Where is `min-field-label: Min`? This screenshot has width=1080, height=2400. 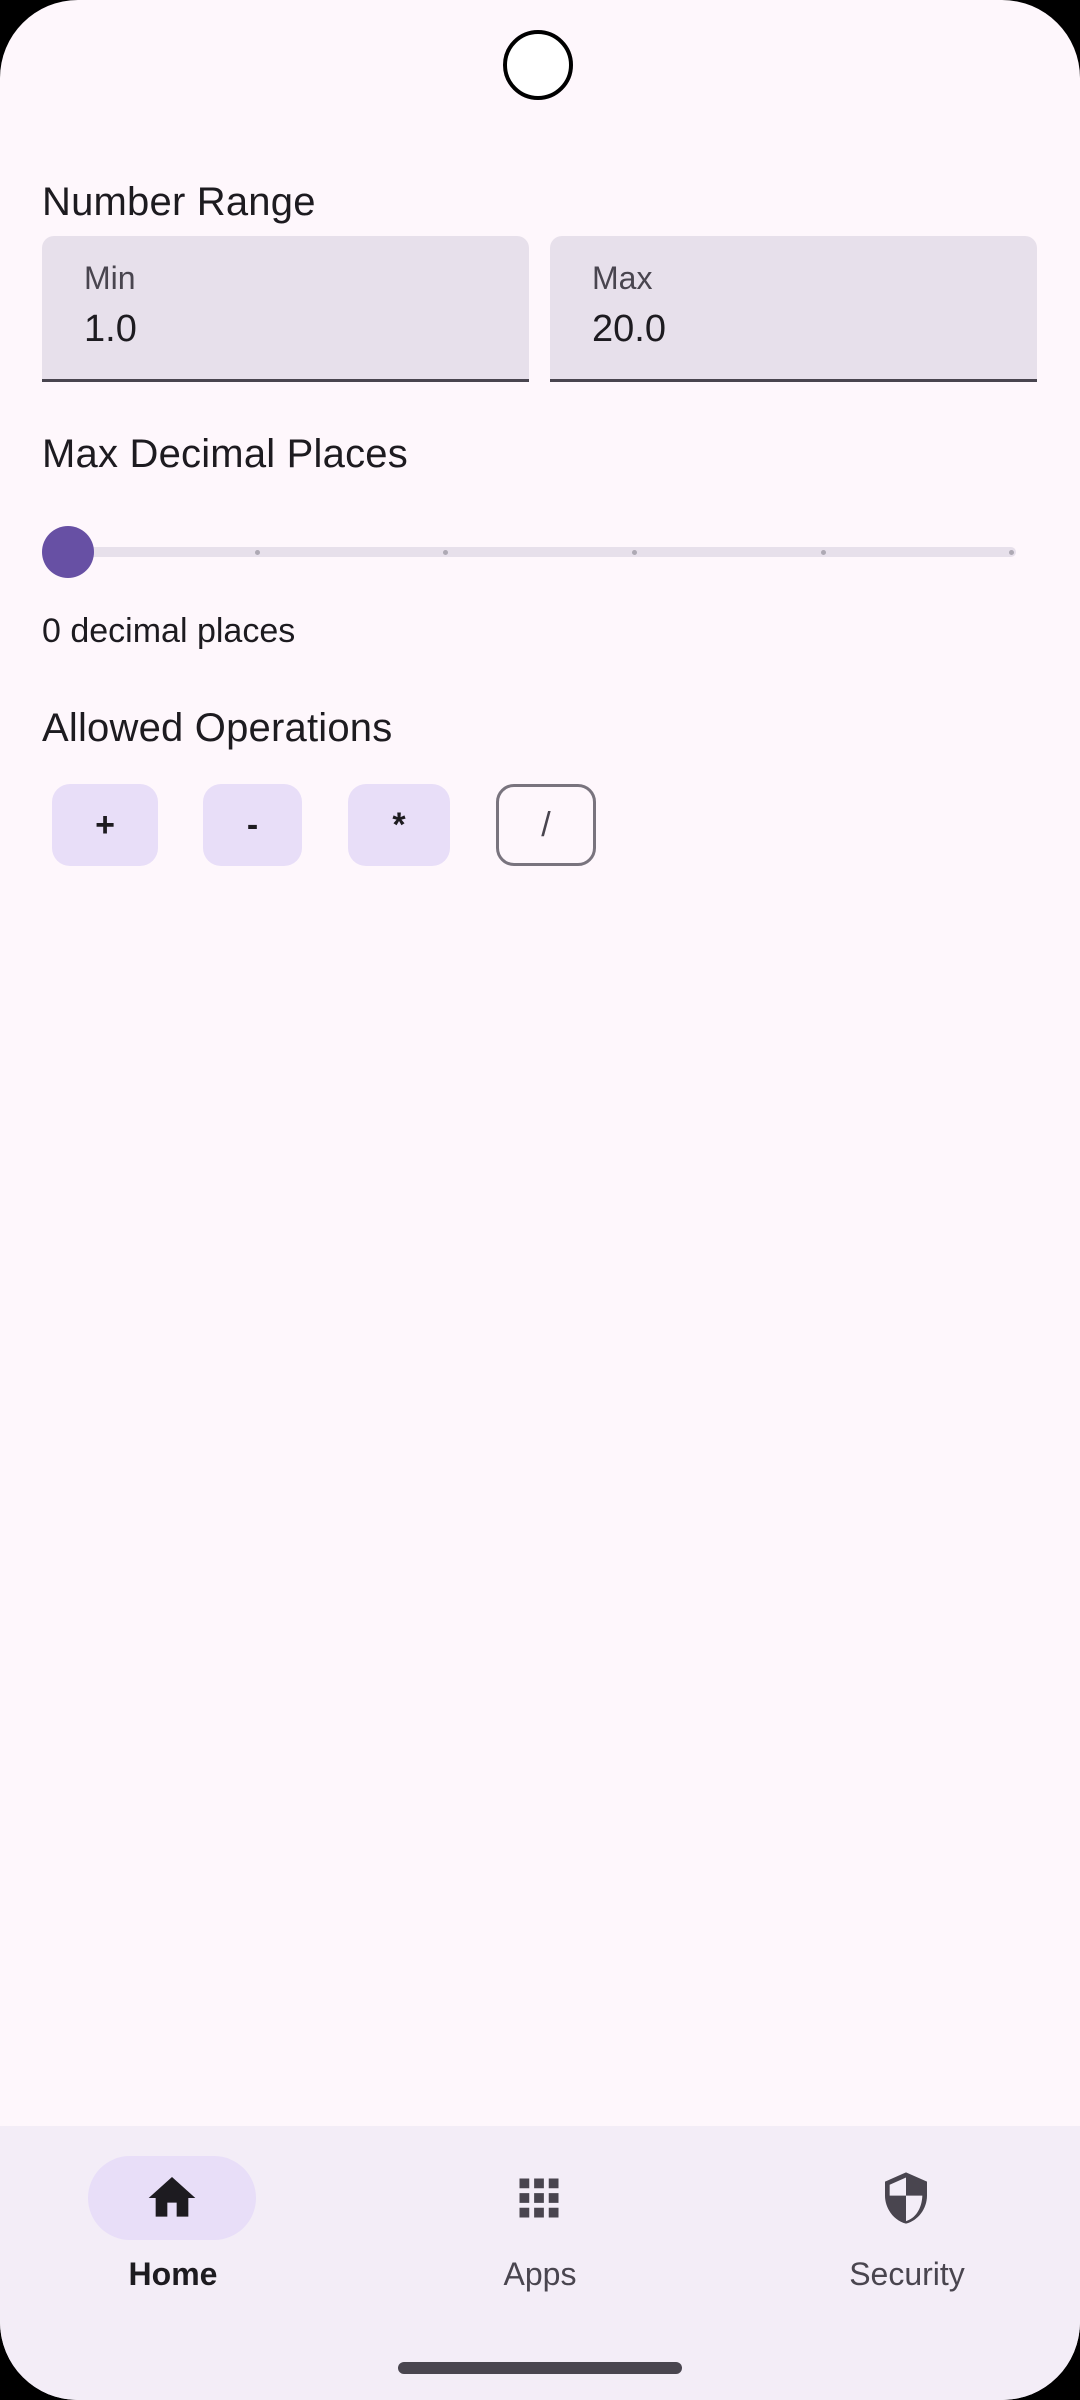
min-field-label: Min is located at coordinates (110, 278).